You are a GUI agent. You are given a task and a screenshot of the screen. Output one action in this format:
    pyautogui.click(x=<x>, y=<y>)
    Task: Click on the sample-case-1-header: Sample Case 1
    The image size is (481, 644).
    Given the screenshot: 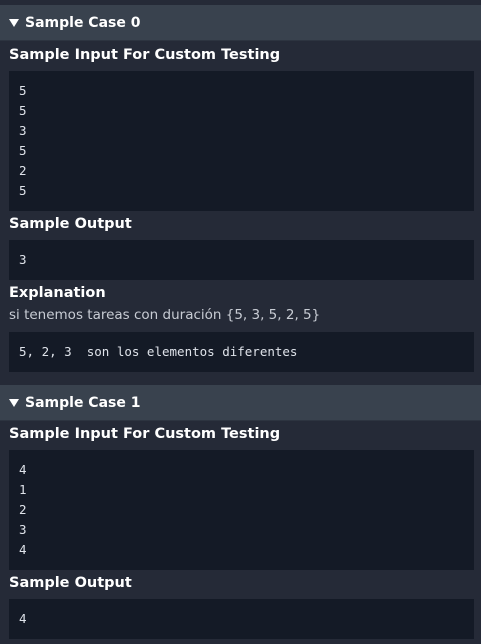 What is the action you would take?
    pyautogui.click(x=240, y=403)
    